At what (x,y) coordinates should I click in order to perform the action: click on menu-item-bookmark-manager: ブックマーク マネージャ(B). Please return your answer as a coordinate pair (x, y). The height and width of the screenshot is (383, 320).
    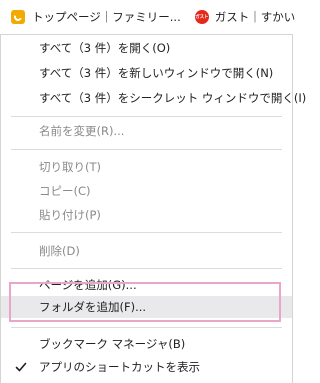
    Looking at the image, I should click on (146, 344).